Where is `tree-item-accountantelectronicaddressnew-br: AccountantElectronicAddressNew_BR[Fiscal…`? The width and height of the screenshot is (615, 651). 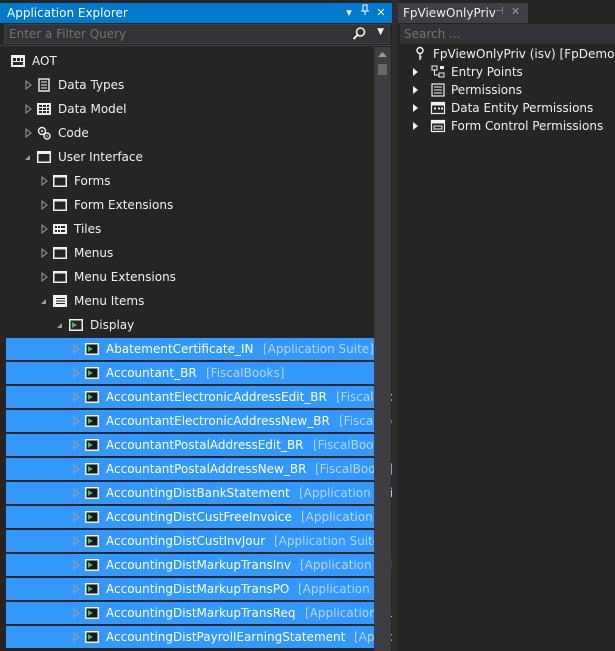
tree-item-accountantelectronicaddressnew-br: AccountantElectronicAddressNew_BR[Fiscal… is located at coordinates (199, 421).